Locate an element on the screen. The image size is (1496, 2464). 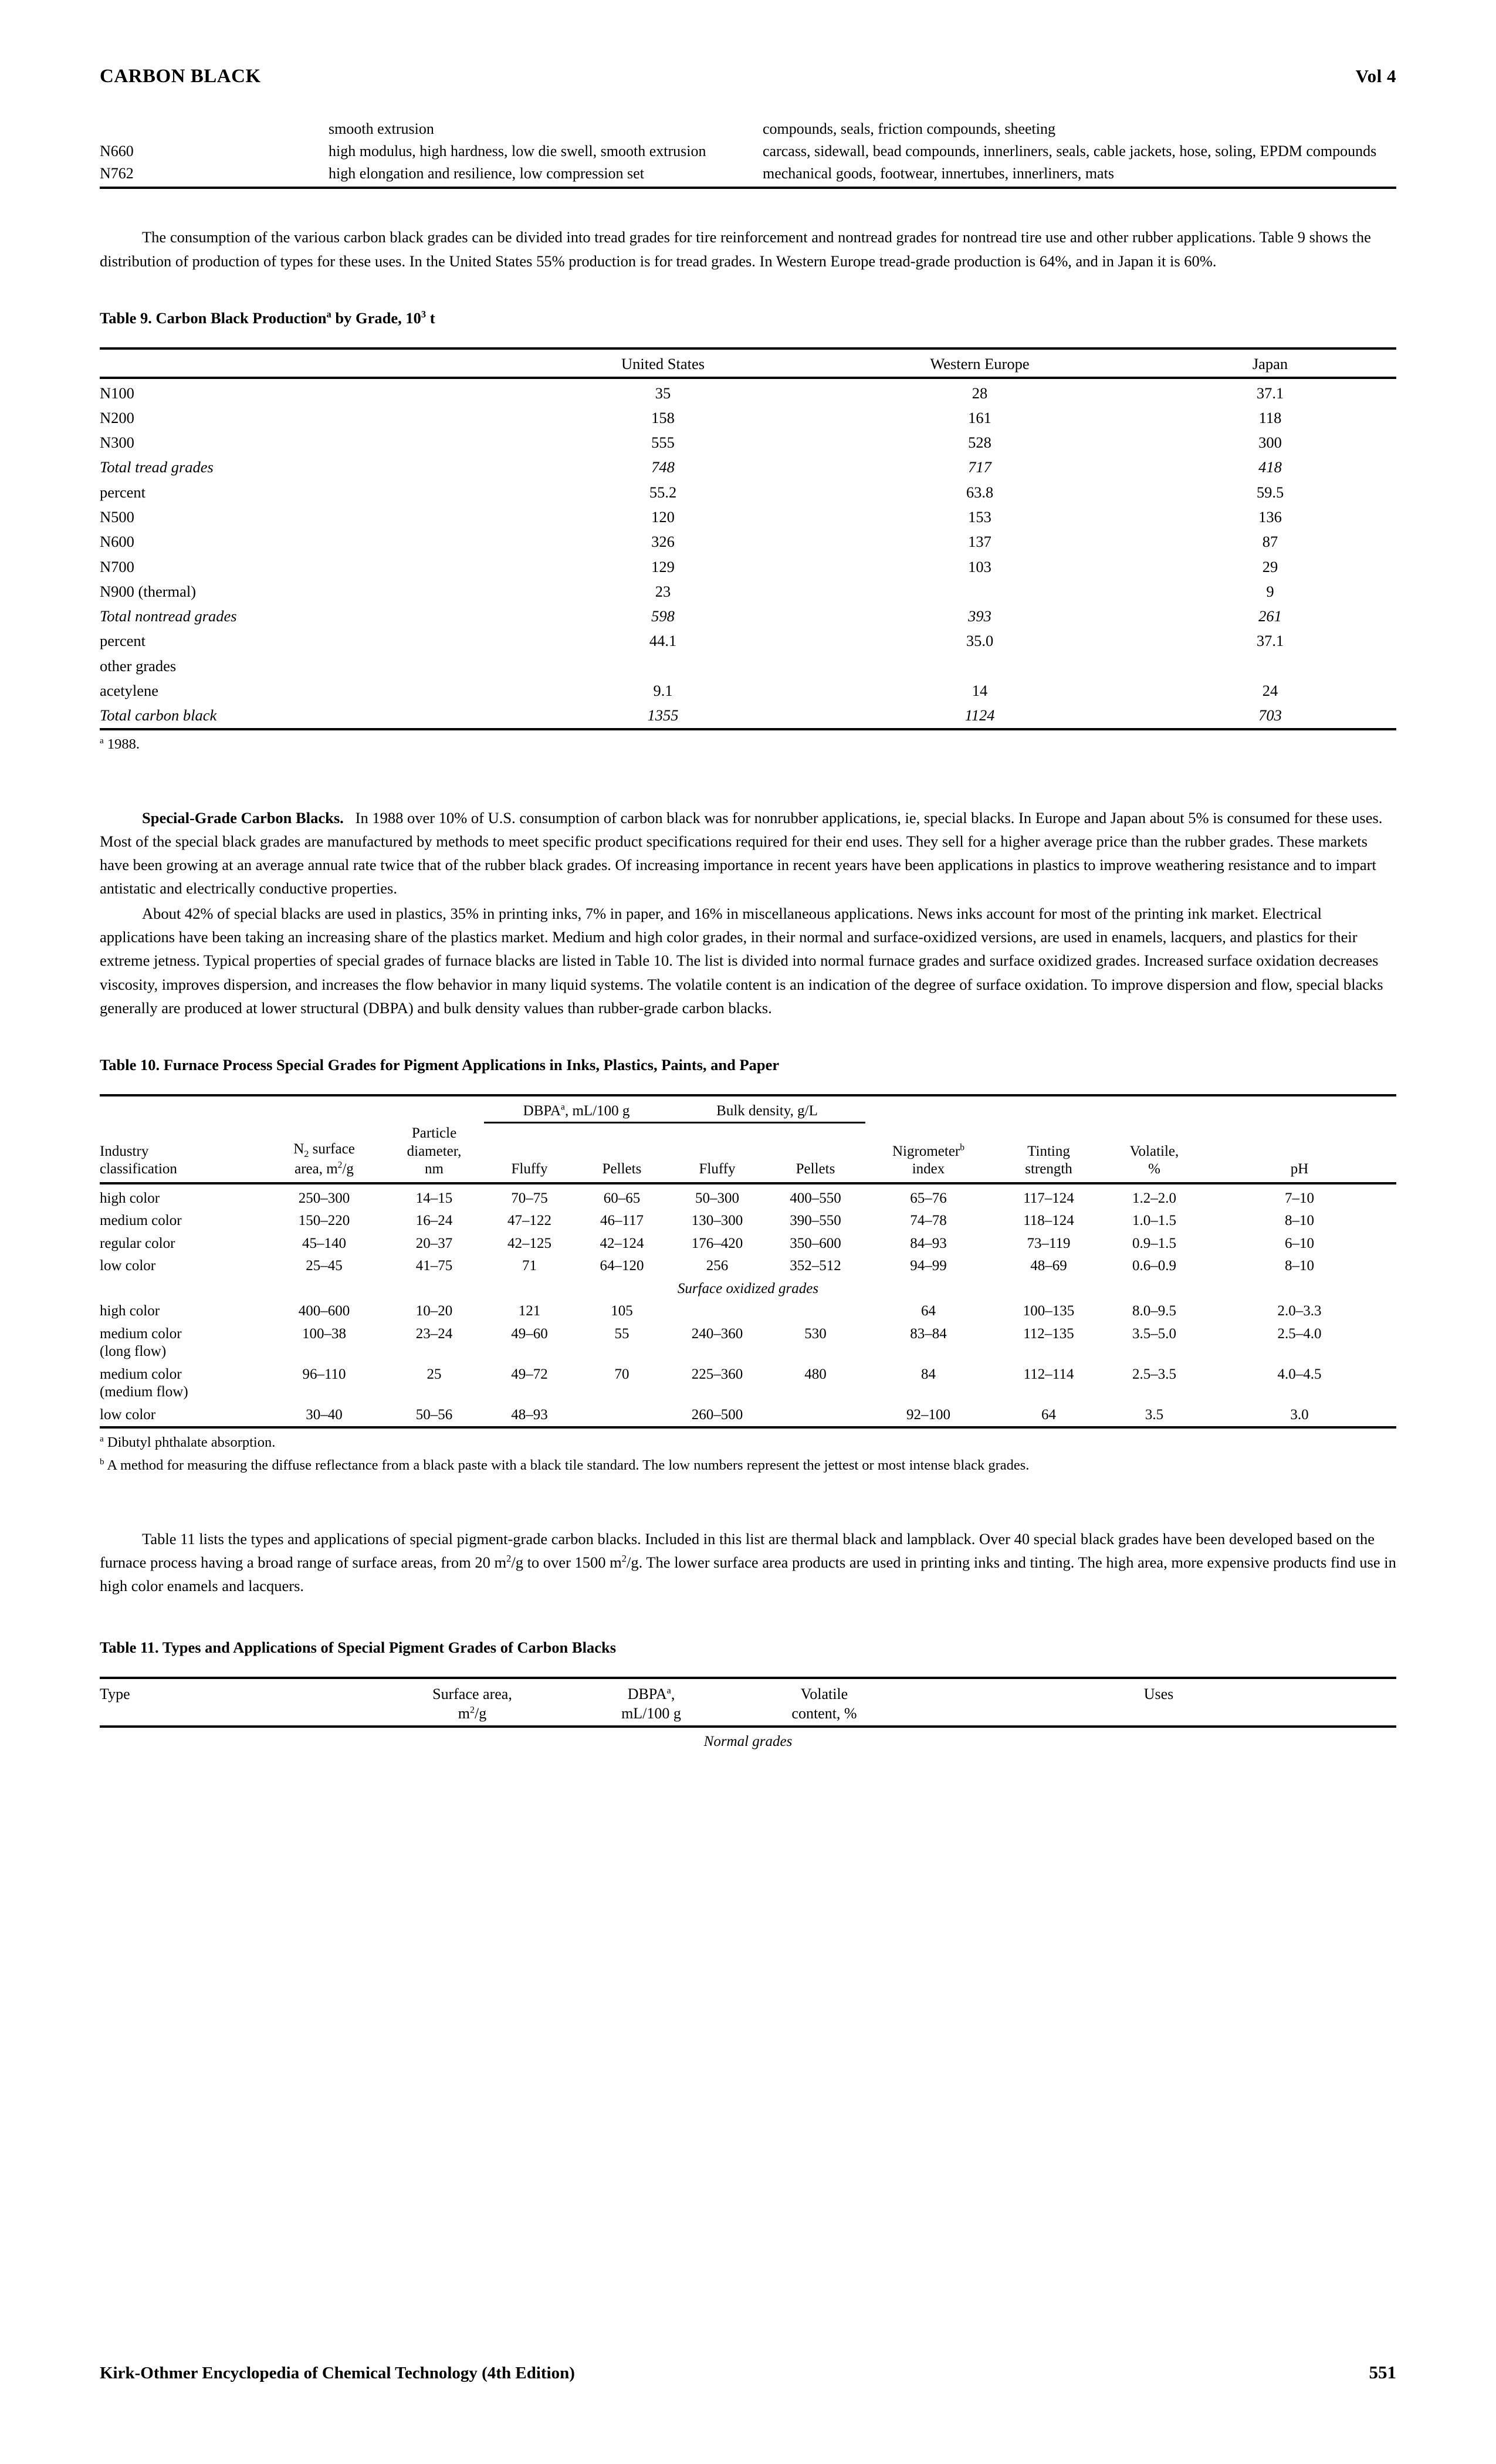
col-n2-surface-area: N2 surface area, m2/g is located at coordinates (324, 1152).